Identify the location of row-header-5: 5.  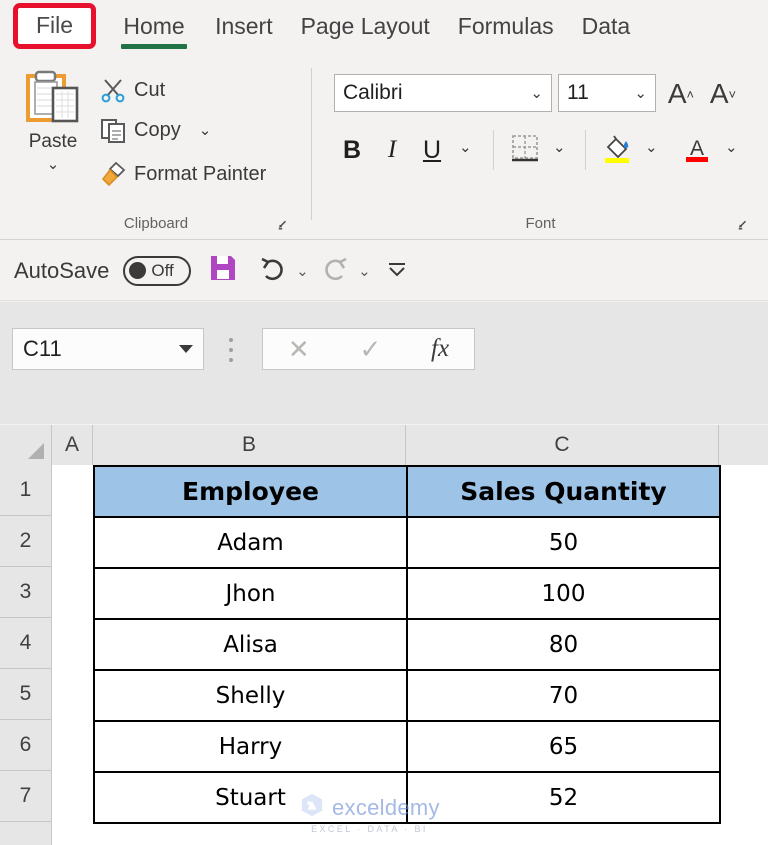
(26, 694).